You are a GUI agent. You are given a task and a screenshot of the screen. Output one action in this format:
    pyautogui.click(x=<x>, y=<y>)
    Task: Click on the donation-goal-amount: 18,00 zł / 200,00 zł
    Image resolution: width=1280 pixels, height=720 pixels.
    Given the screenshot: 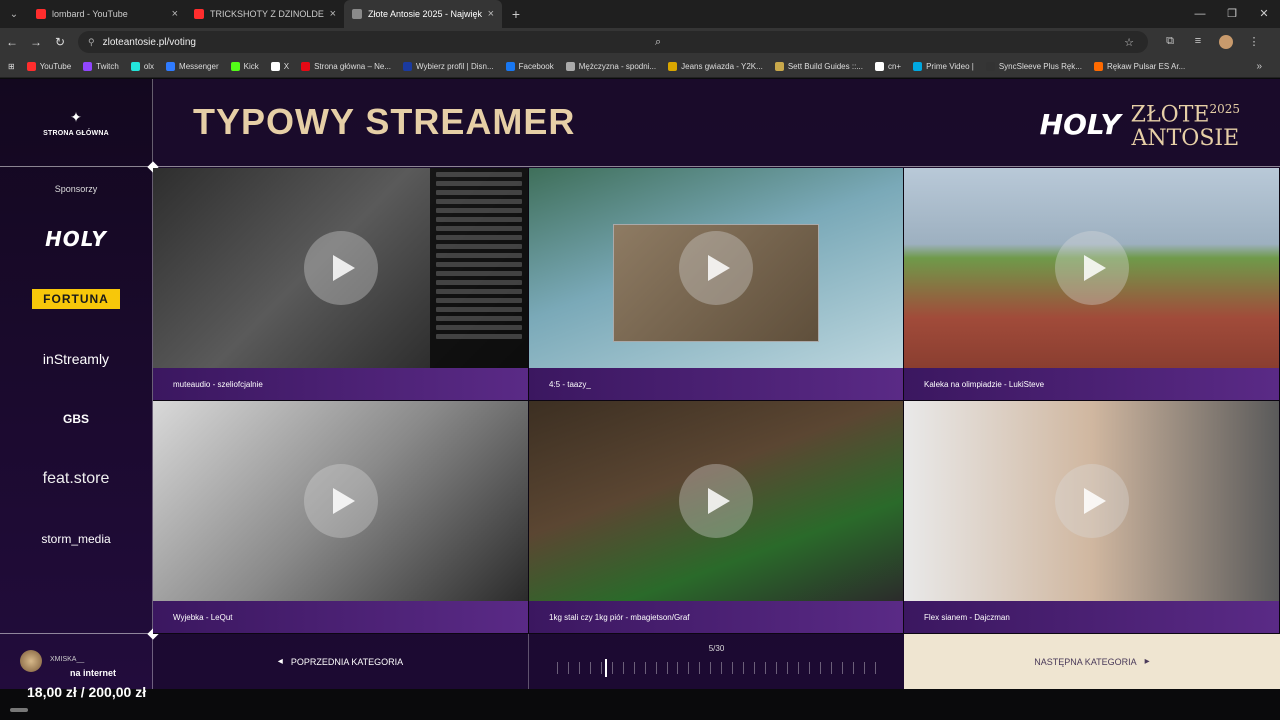 What is the action you would take?
    pyautogui.click(x=87, y=692)
    